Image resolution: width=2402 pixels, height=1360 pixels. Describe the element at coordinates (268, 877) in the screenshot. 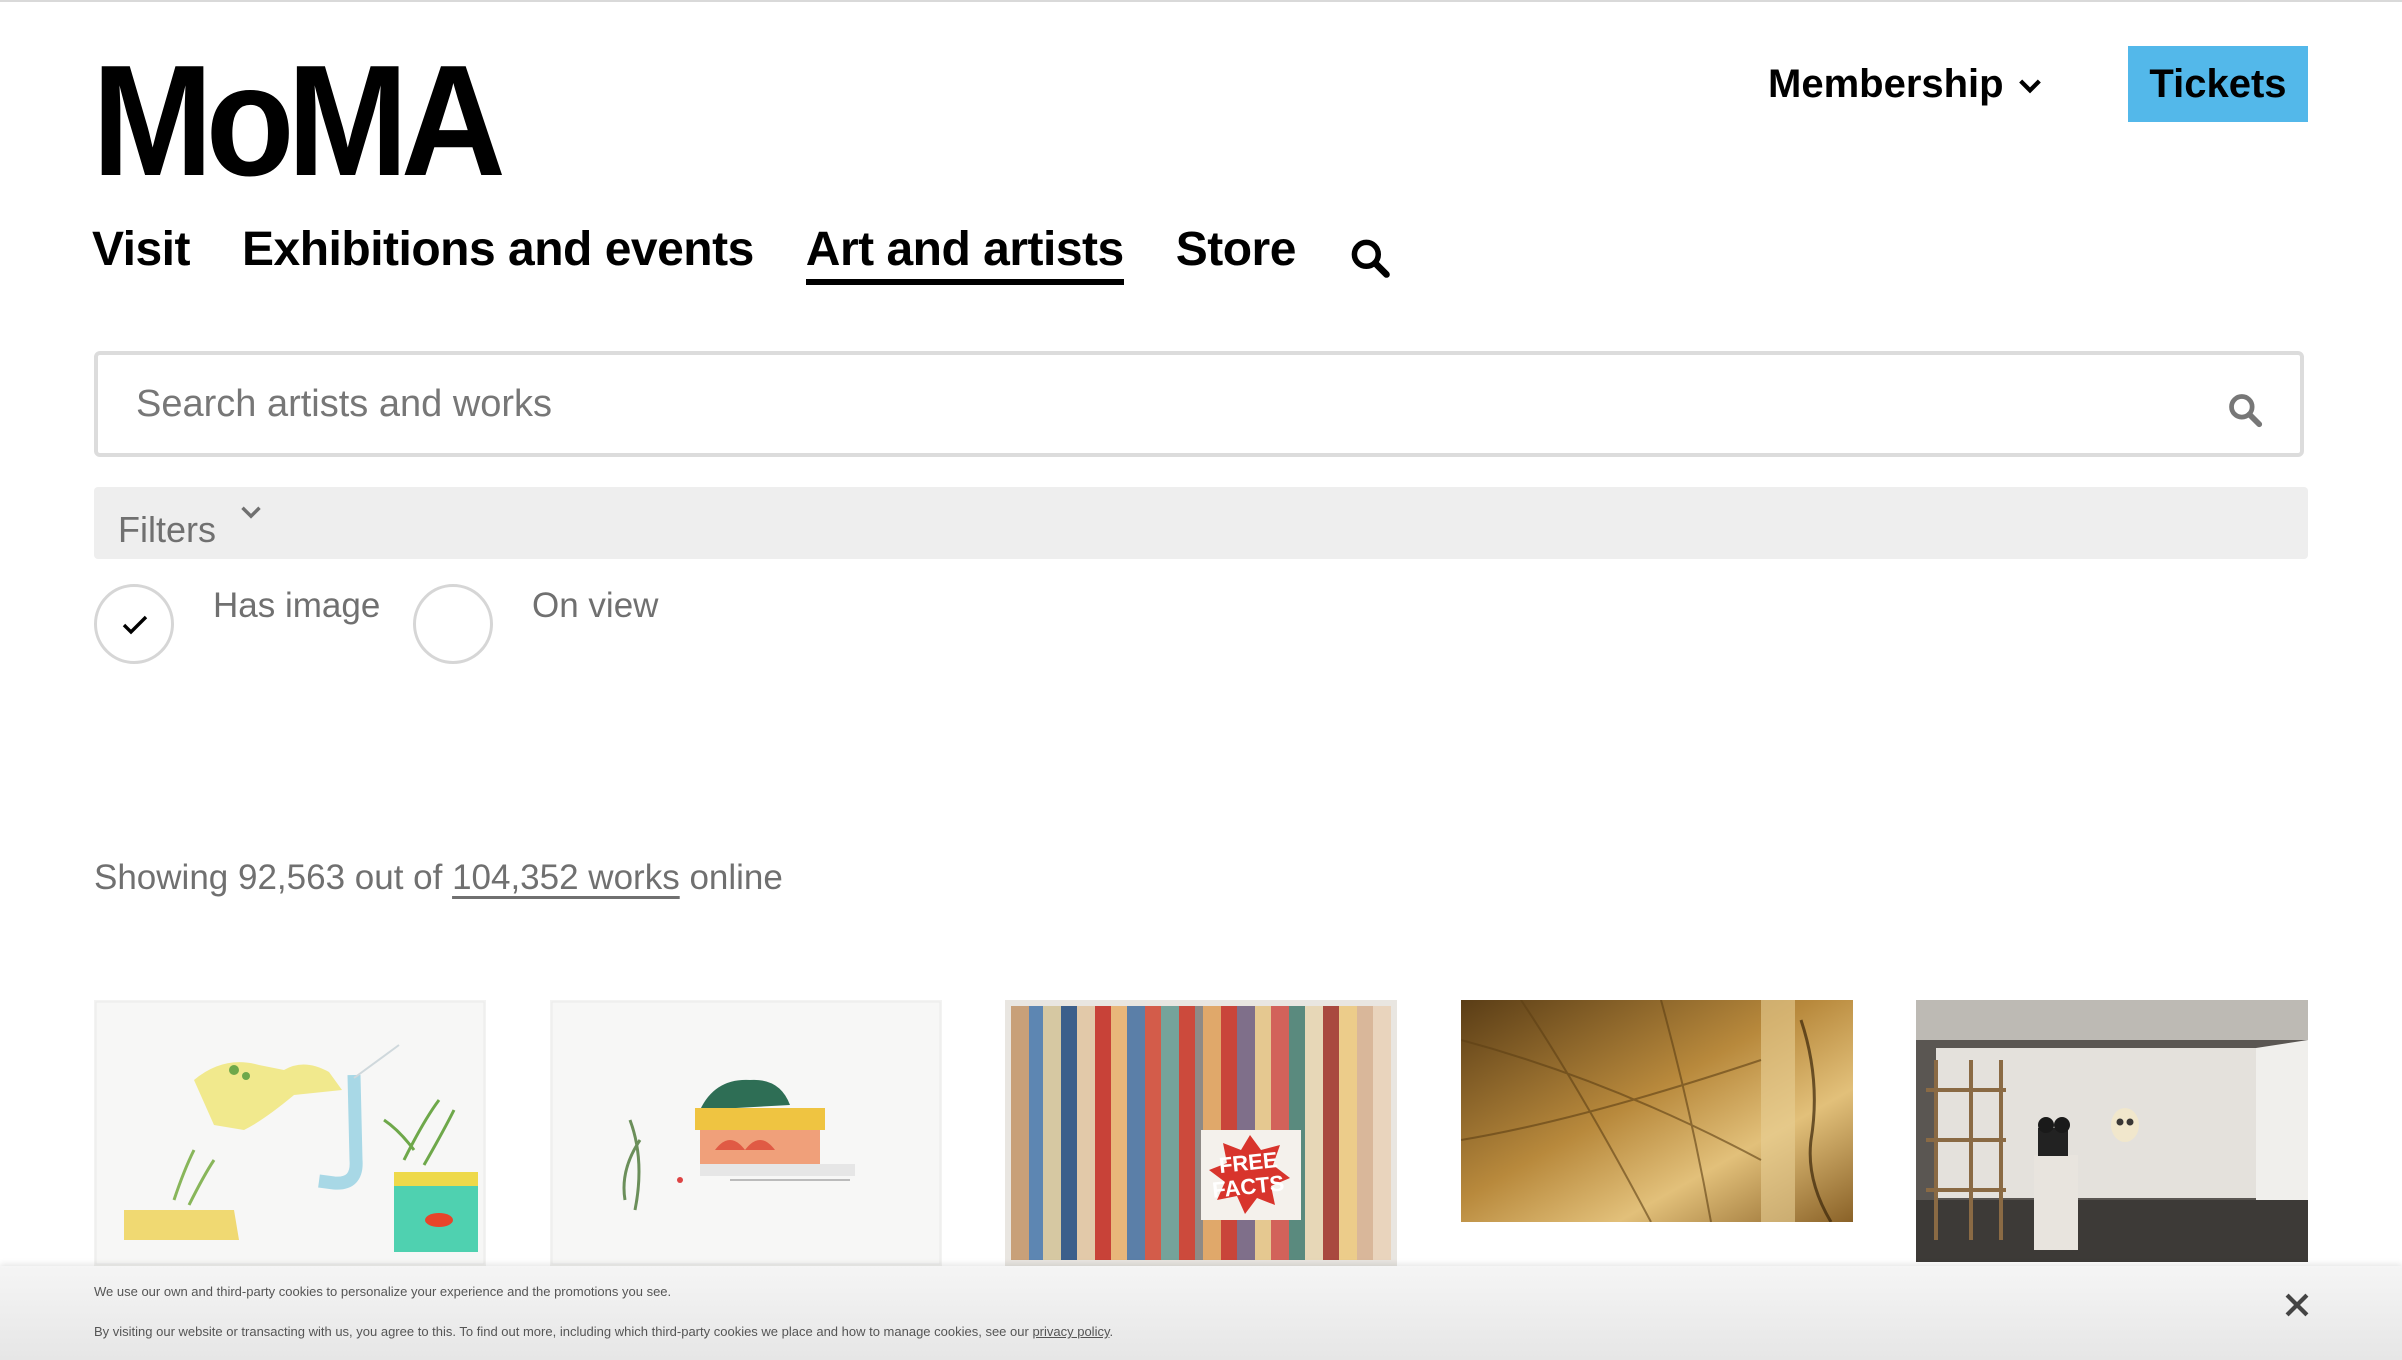

I see `results-prefix: Showing 92,563 out of` at that location.